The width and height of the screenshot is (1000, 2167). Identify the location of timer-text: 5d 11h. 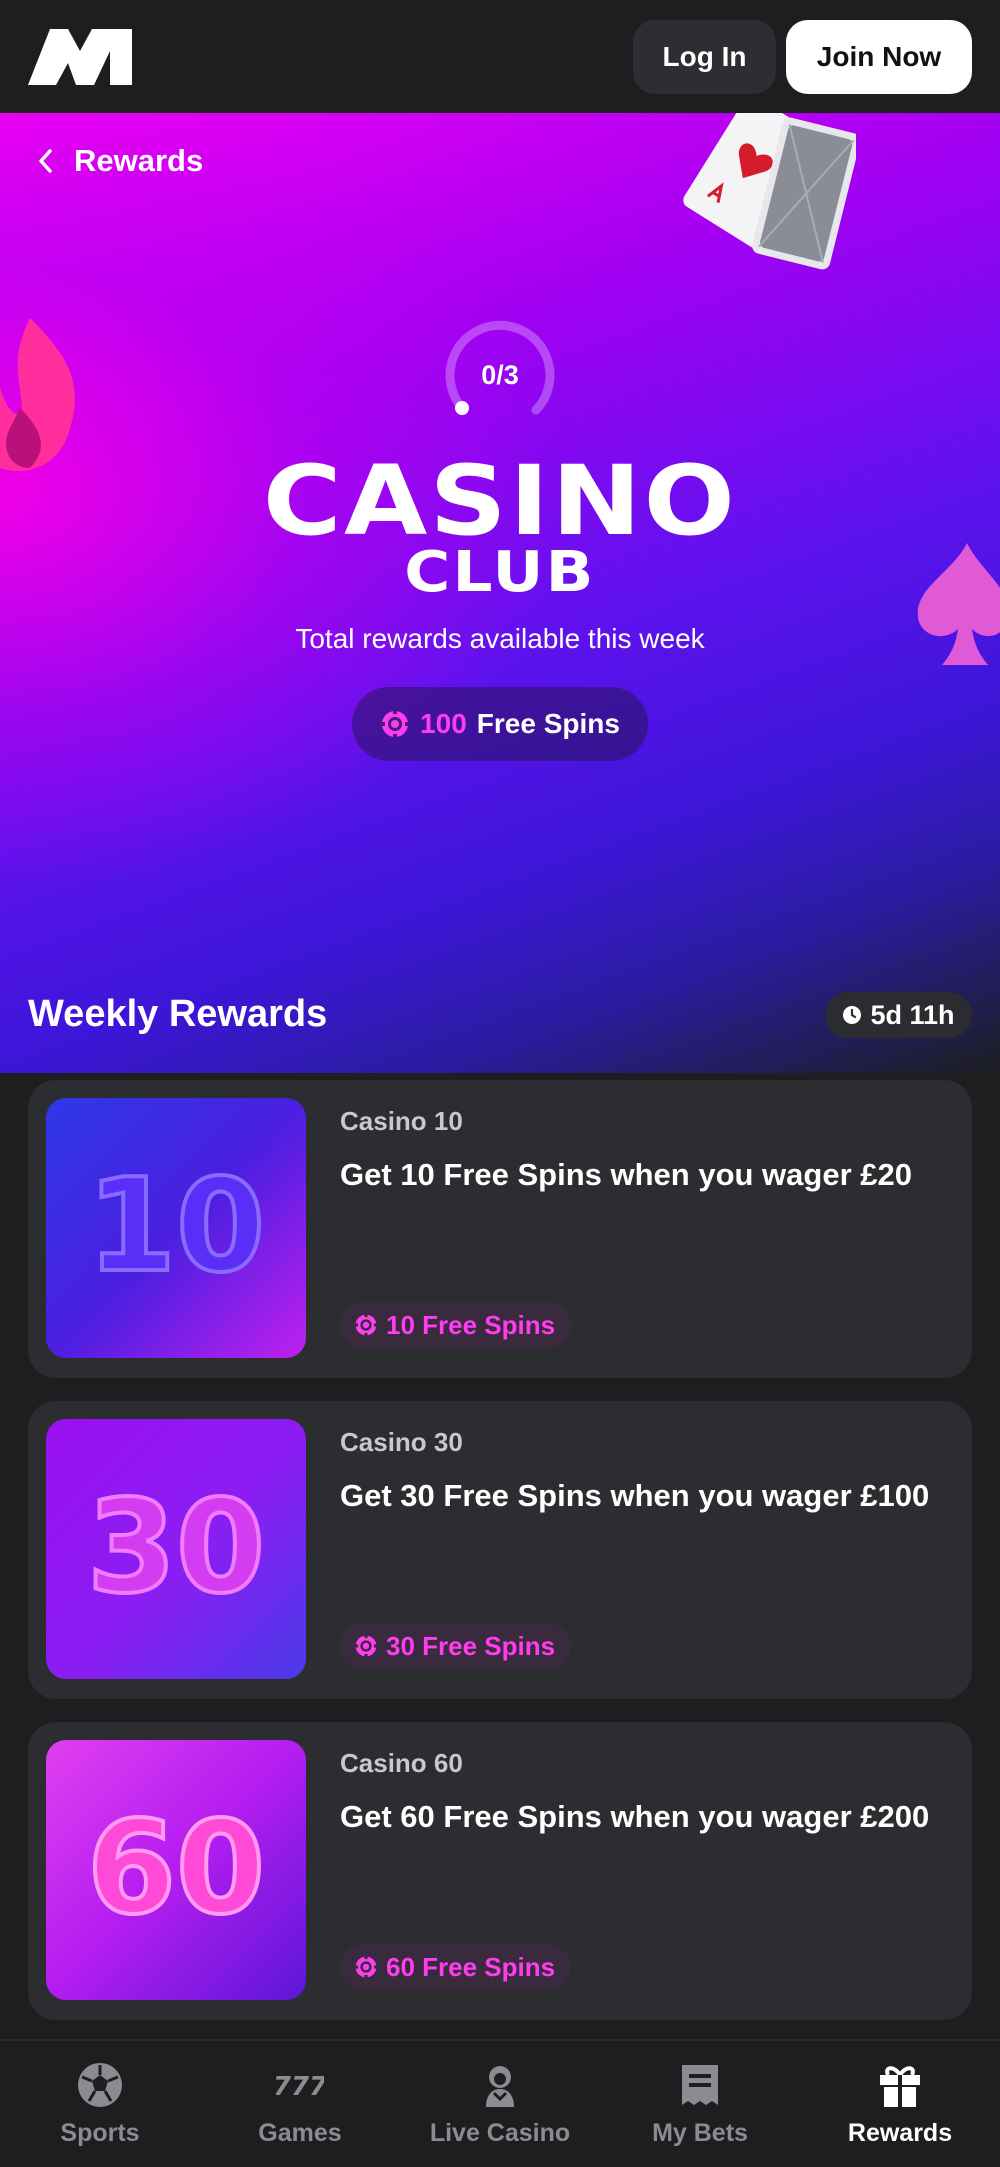
(912, 1014).